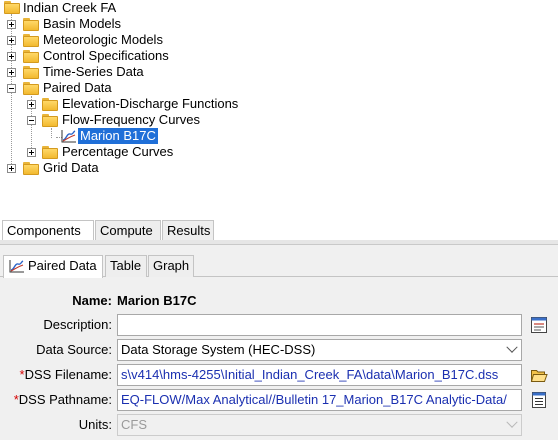  What do you see at coordinates (134, 424) in the screenshot?
I see `units-selected-value: CFS` at bounding box center [134, 424].